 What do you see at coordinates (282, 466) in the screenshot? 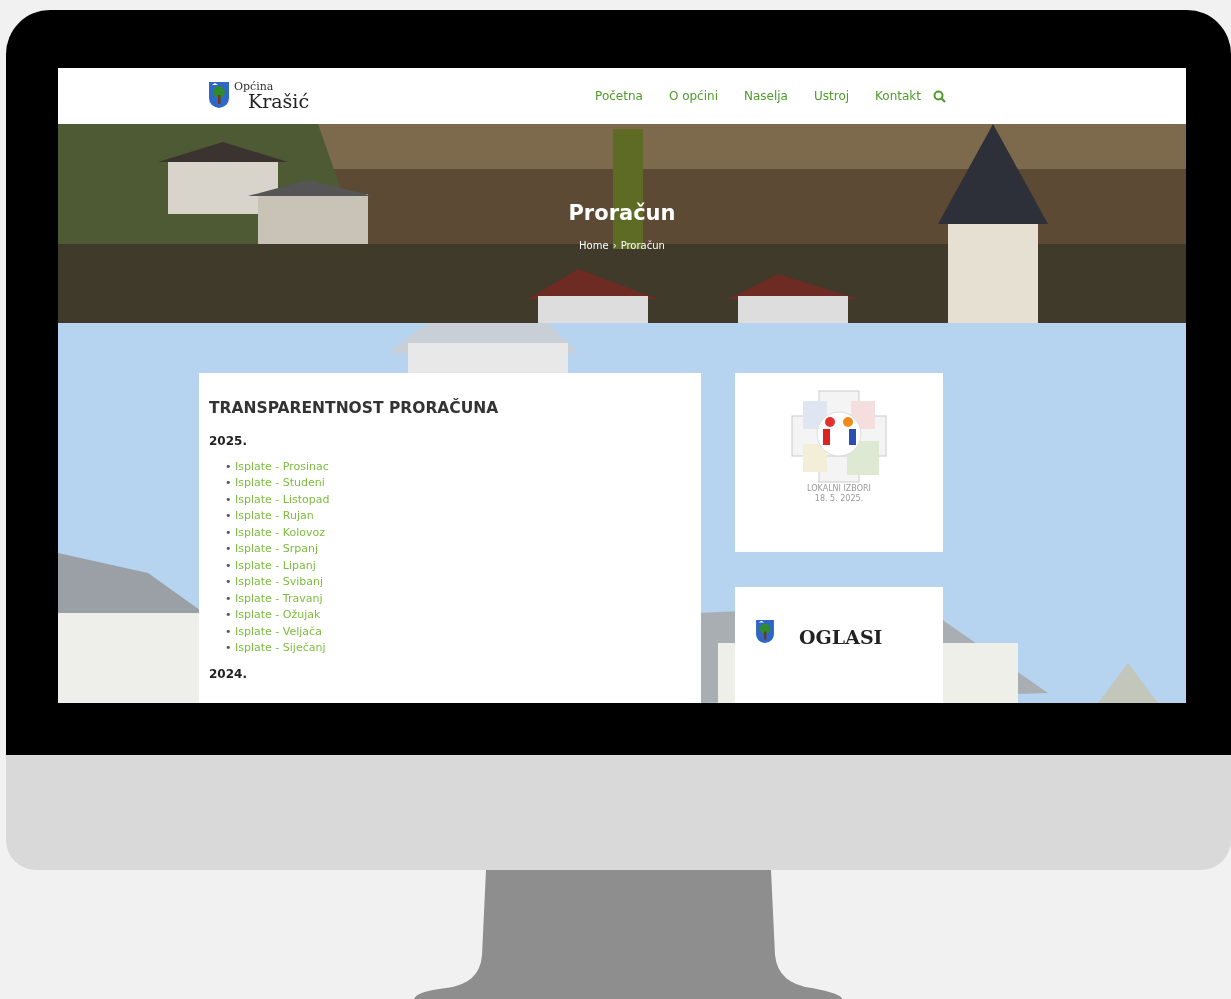
I see `document-link: Isplate - Prosinac` at bounding box center [282, 466].